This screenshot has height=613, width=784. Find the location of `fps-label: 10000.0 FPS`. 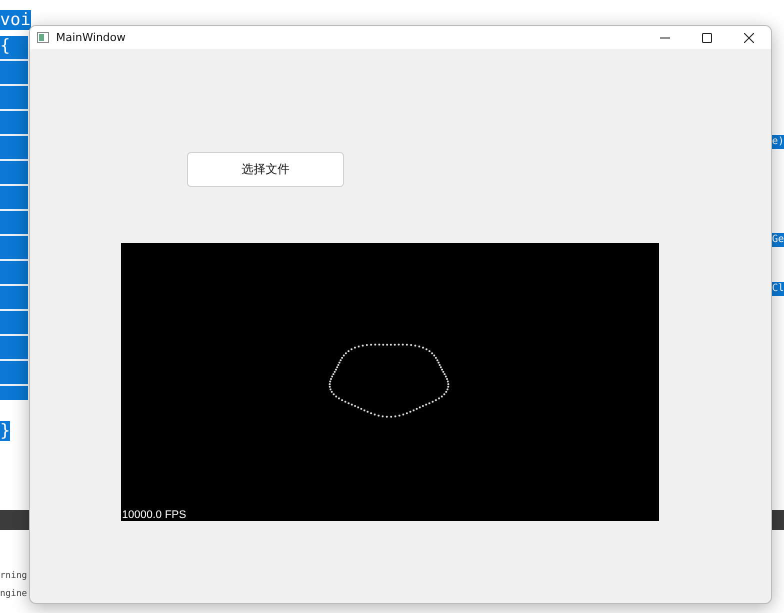

fps-label: 10000.0 FPS is located at coordinates (154, 515).